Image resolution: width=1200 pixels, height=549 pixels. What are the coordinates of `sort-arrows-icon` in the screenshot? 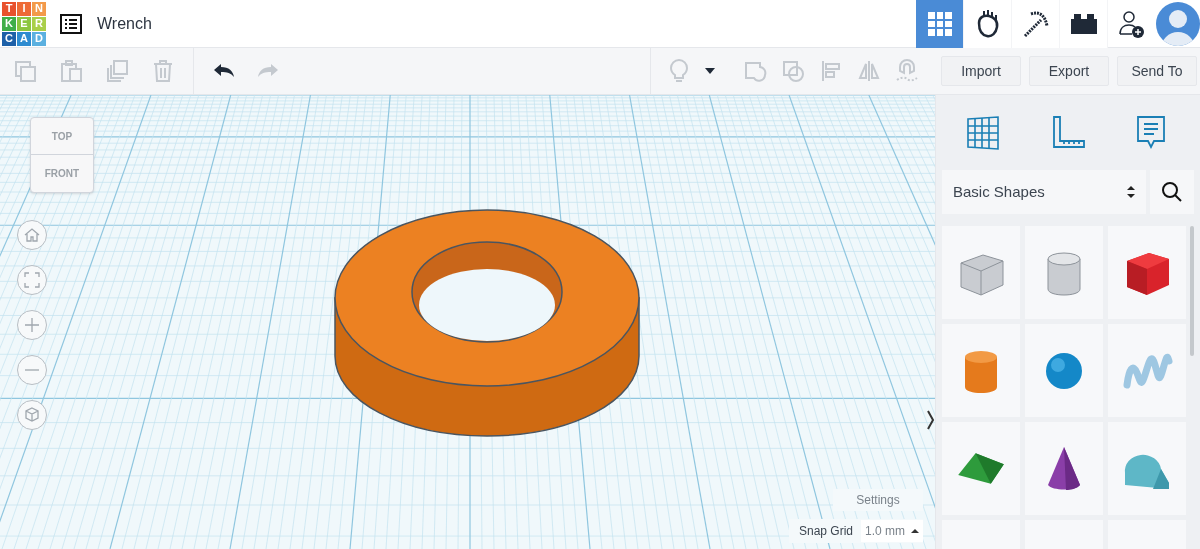 It's located at (1131, 192).